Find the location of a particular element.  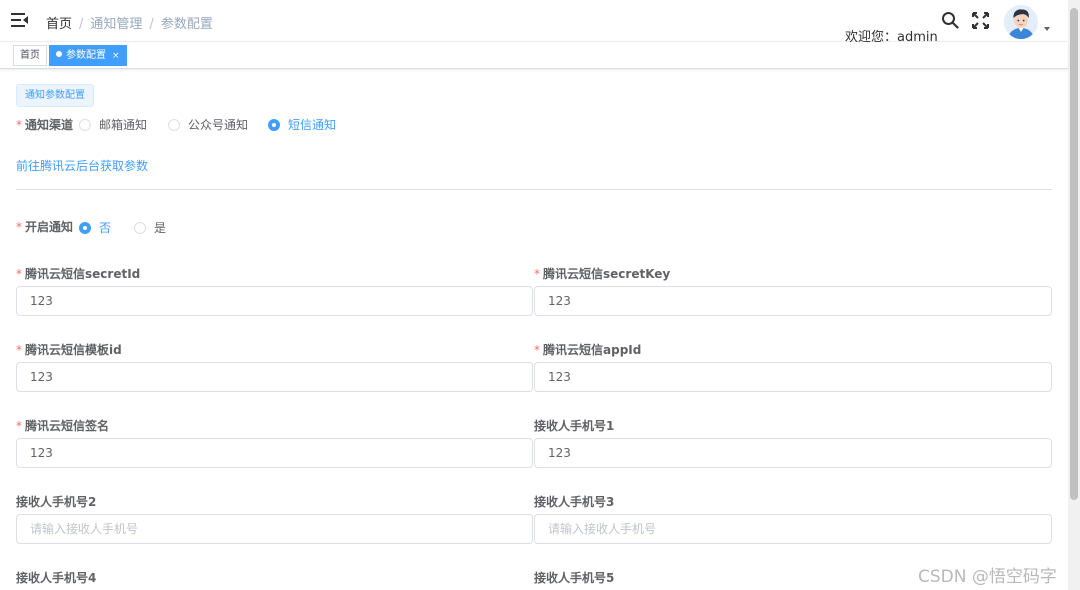

secret-key-label: * 腾讯云短信secretKey is located at coordinates (602, 274).